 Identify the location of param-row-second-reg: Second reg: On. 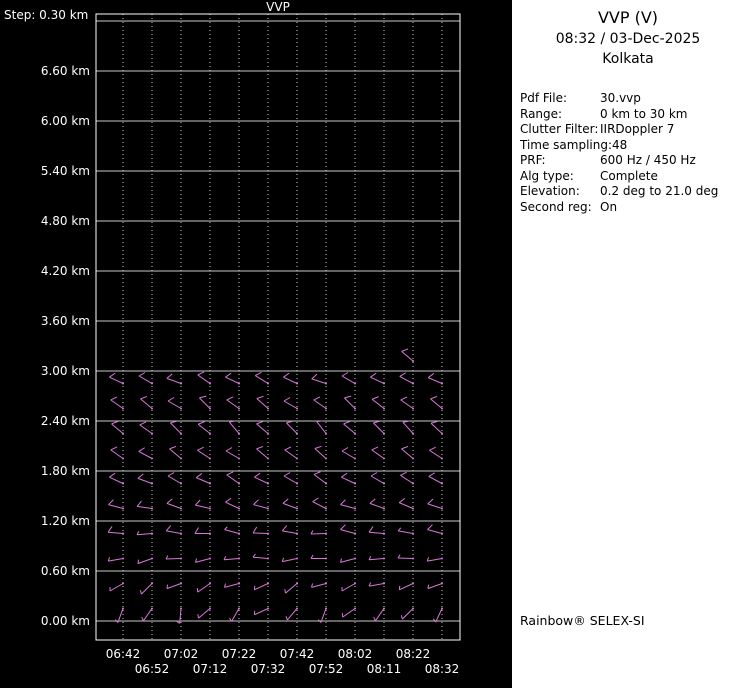
(632, 208).